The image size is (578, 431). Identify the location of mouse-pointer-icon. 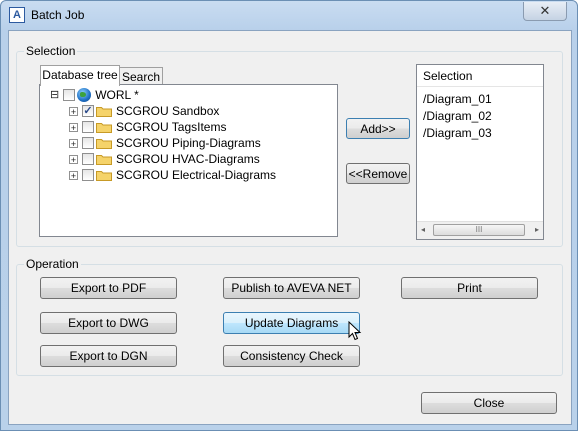
(355, 331).